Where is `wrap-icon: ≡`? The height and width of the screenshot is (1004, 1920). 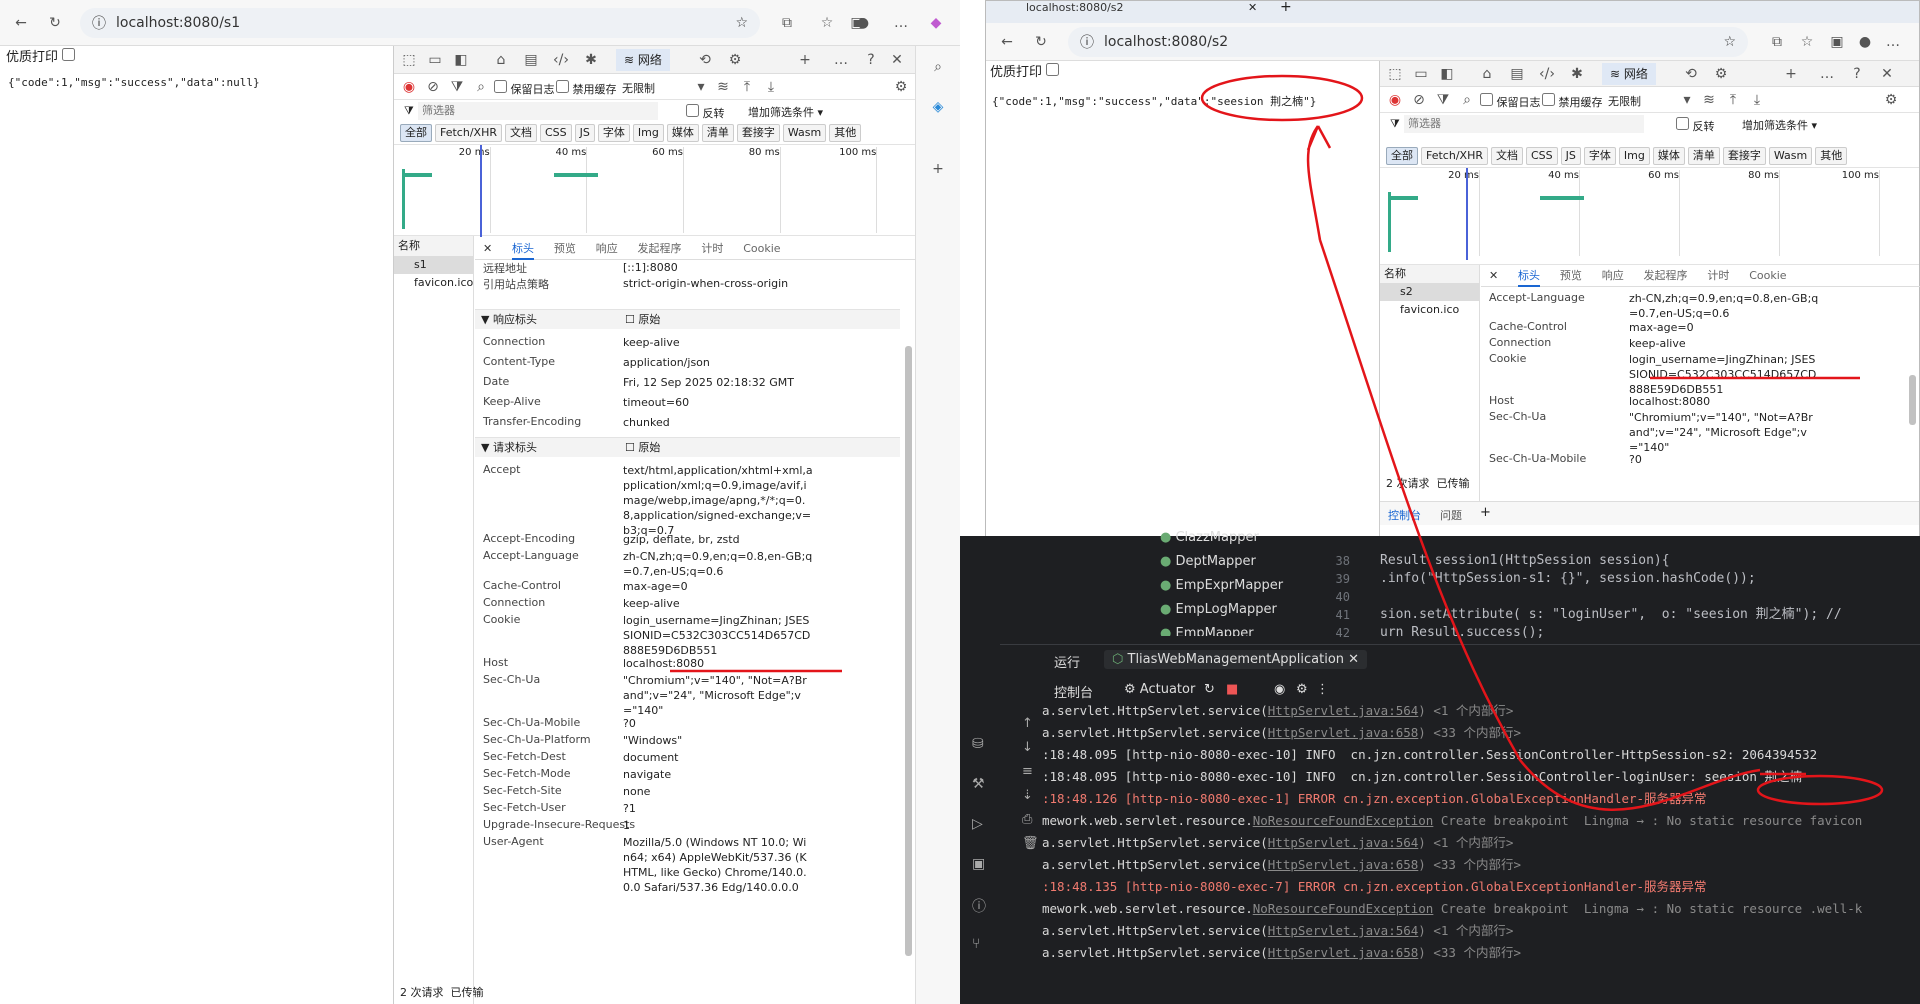
wrap-icon: ≡ is located at coordinates (1032, 776).